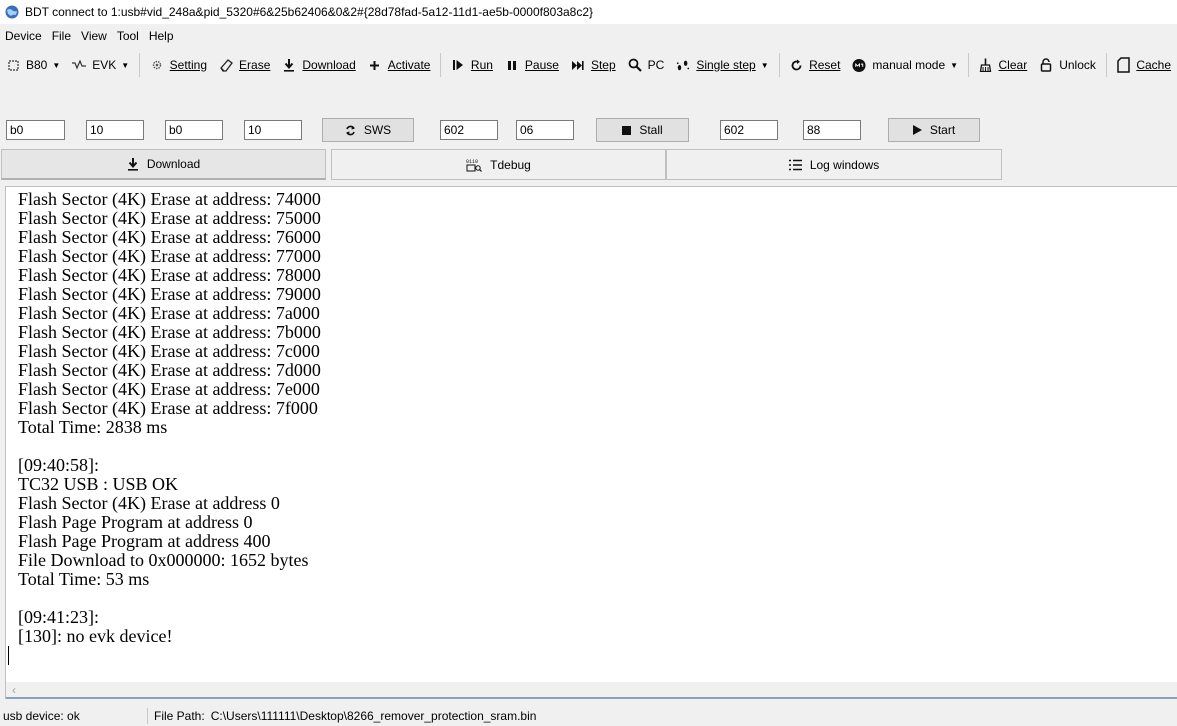  I want to click on tab-log-windows: Log windows, so click(834, 164).